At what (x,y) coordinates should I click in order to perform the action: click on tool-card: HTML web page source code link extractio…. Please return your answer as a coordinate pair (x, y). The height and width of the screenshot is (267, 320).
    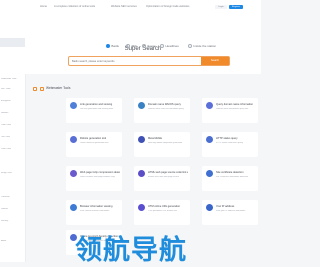
    Looking at the image, I should click on (162, 178).